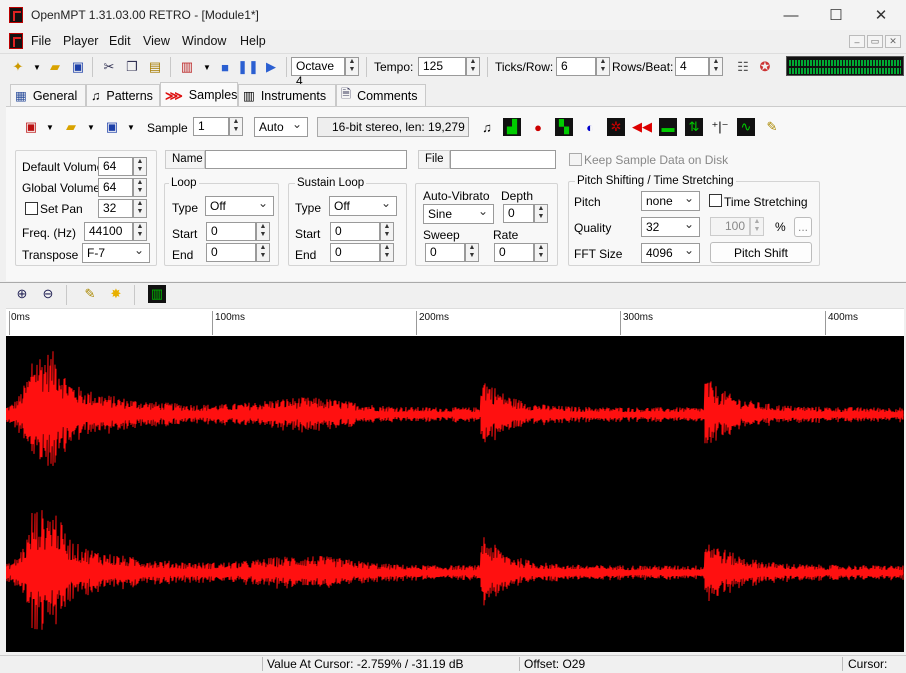 Image resolution: width=906 pixels, height=673 pixels. Describe the element at coordinates (893, 41) in the screenshot. I see `mdi-close-button: ✕` at that location.